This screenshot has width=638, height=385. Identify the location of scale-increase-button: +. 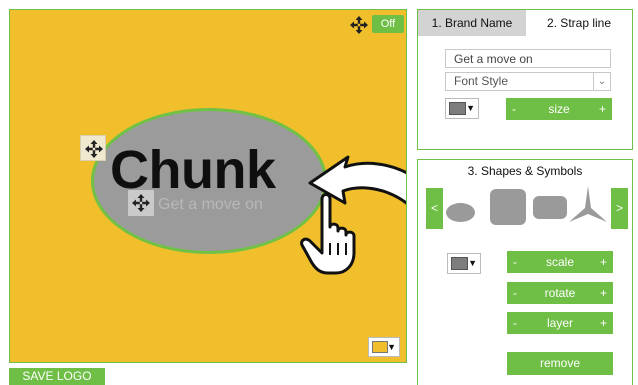
(603, 262).